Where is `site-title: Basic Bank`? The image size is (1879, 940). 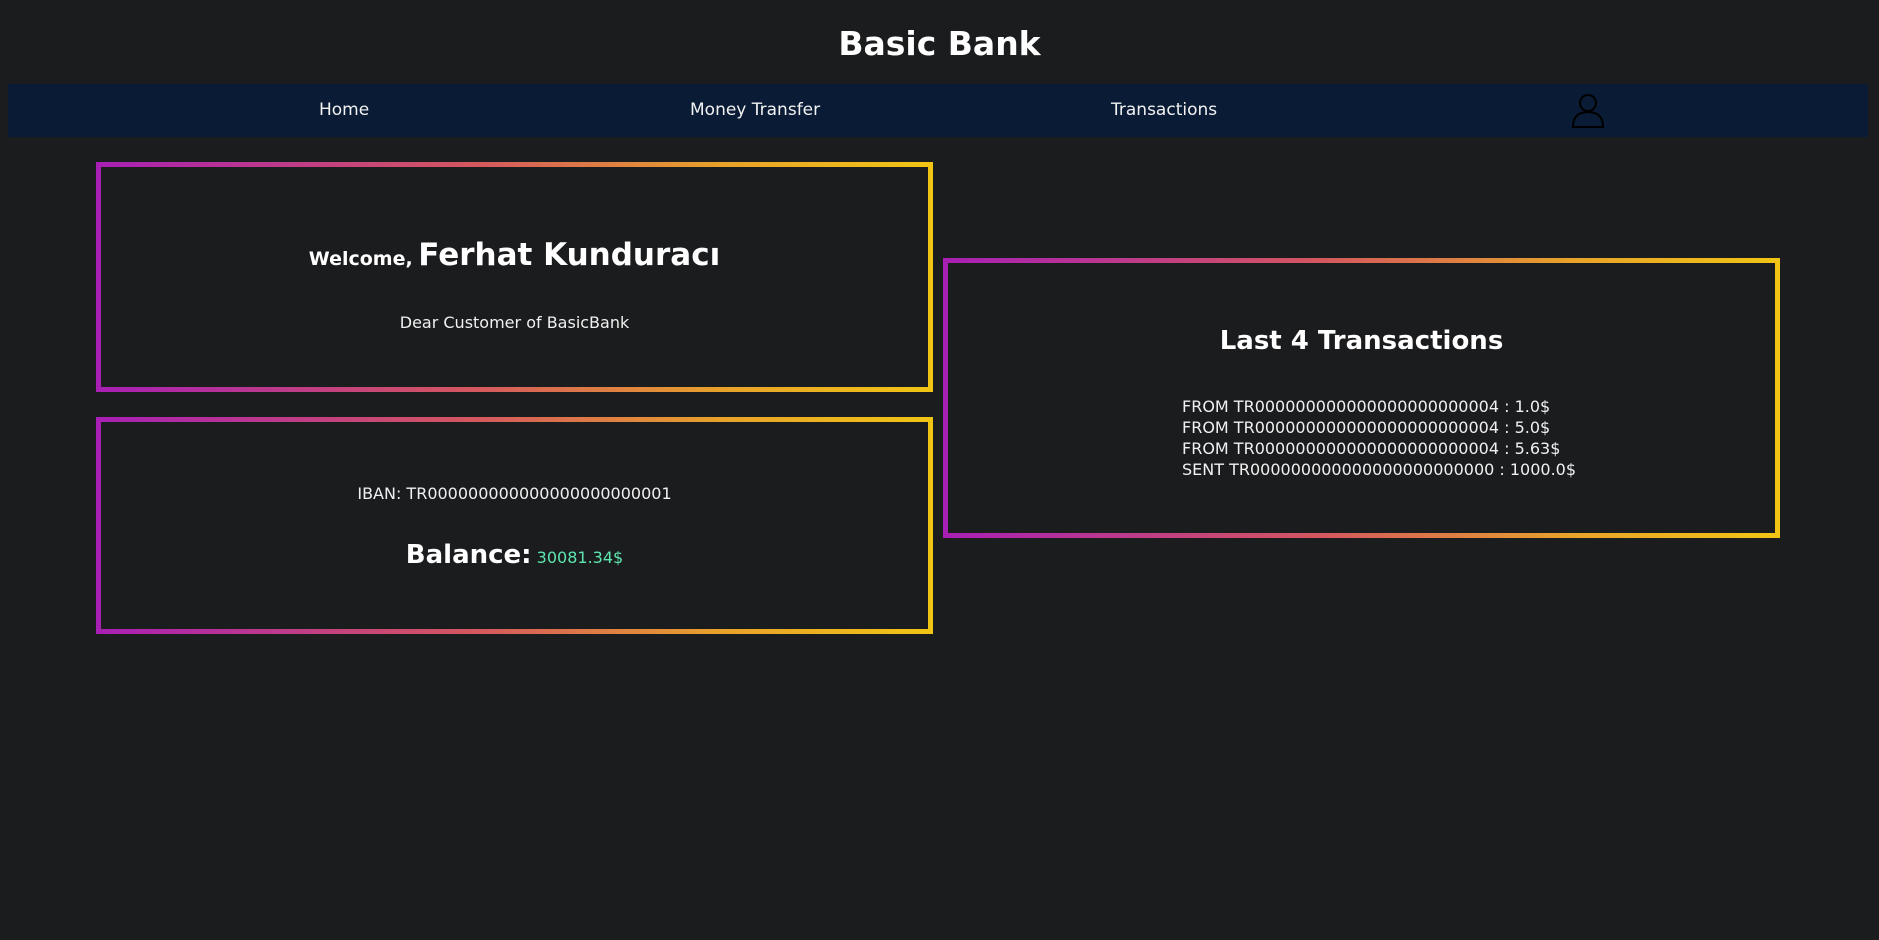 site-title: Basic Bank is located at coordinates (939, 43).